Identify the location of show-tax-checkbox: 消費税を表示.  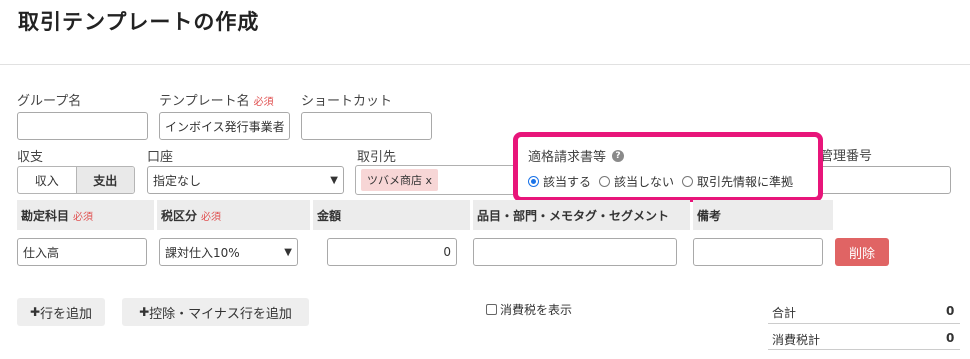
(529, 309).